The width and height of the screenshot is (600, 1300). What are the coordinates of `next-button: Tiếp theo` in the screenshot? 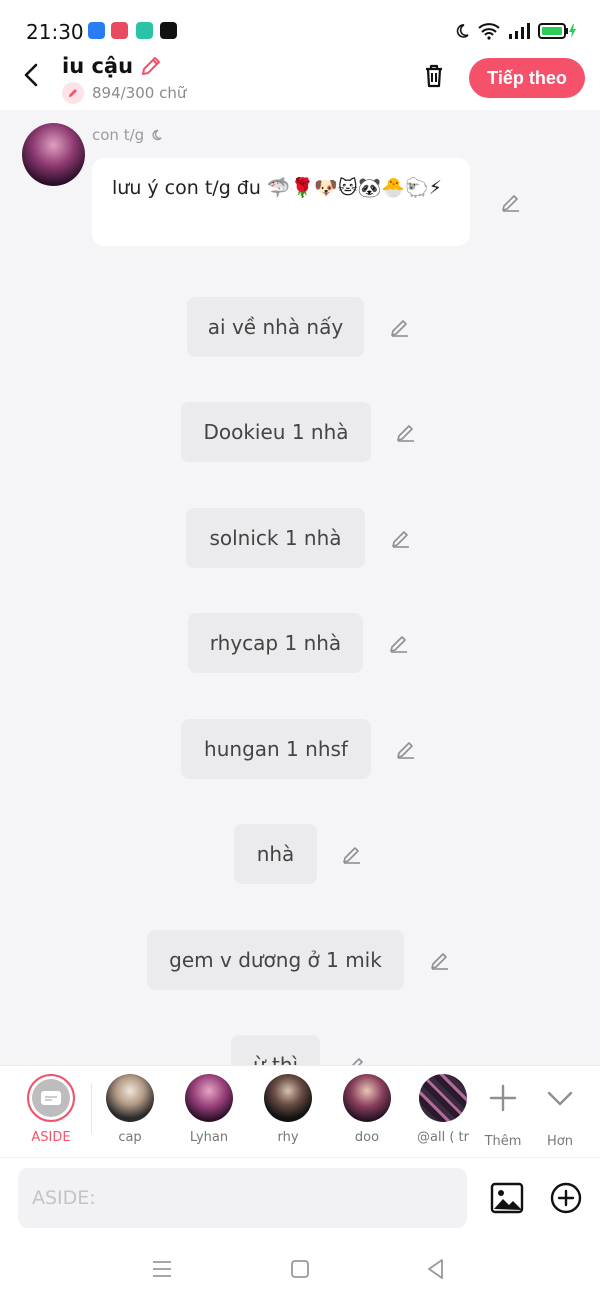 It's located at (527, 78).